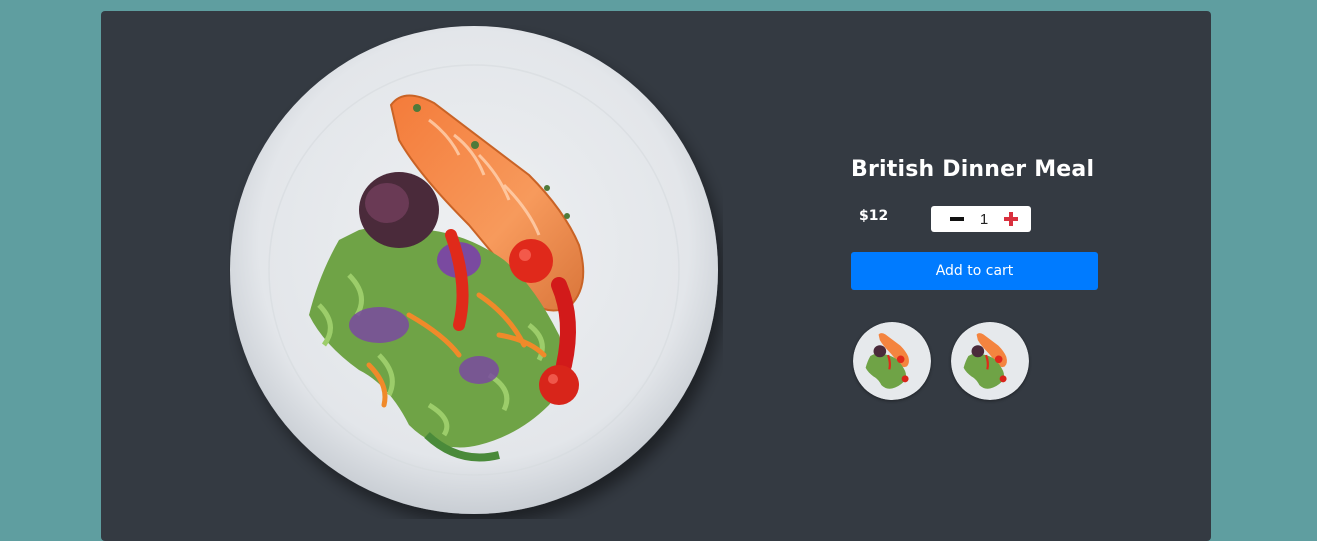 The height and width of the screenshot is (541, 1317). Describe the element at coordinates (874, 216) in the screenshot. I see `product-price: $12` at that location.